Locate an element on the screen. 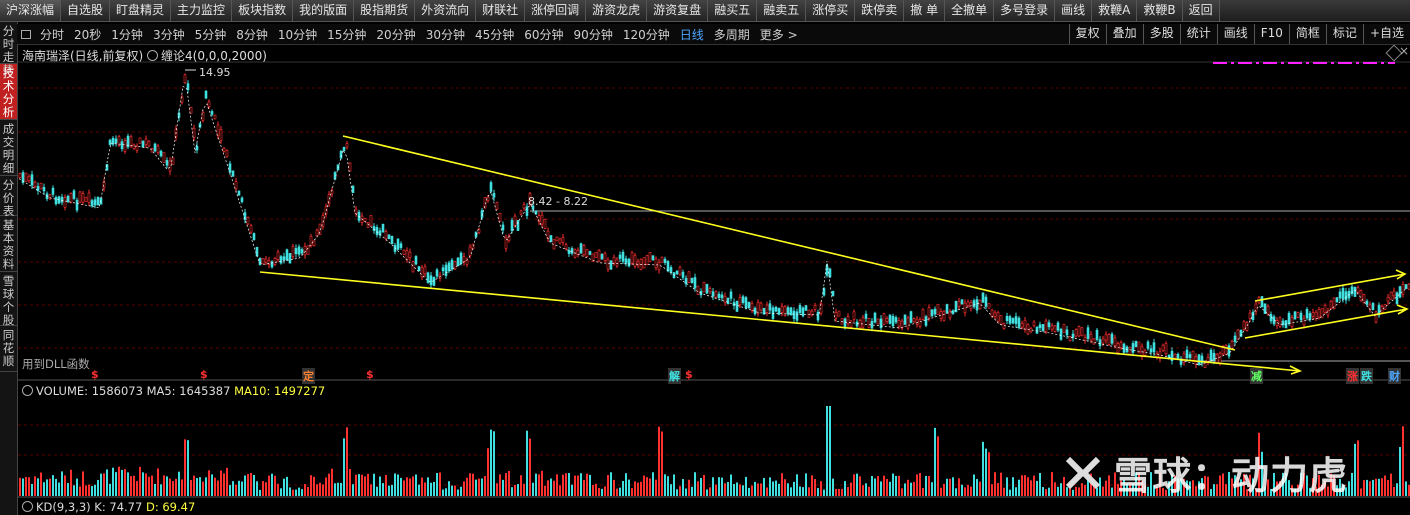 This screenshot has height=515, width=1410. kd-legend: KD(9,3,3) K: 74.77 D: 69.47 is located at coordinates (108, 507).